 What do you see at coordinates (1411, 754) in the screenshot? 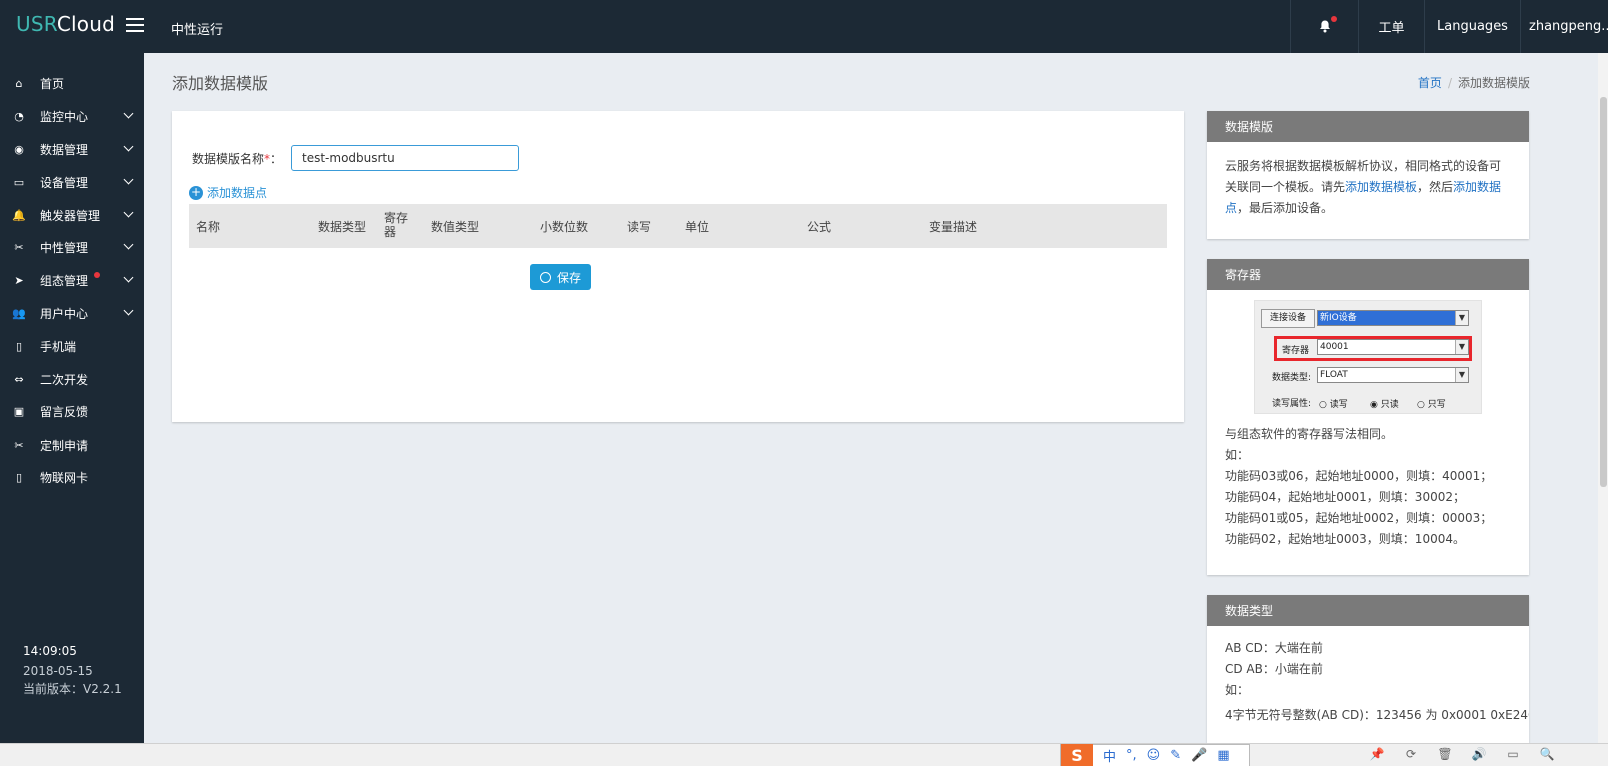
I see `refresh-icon: ⟳` at bounding box center [1411, 754].